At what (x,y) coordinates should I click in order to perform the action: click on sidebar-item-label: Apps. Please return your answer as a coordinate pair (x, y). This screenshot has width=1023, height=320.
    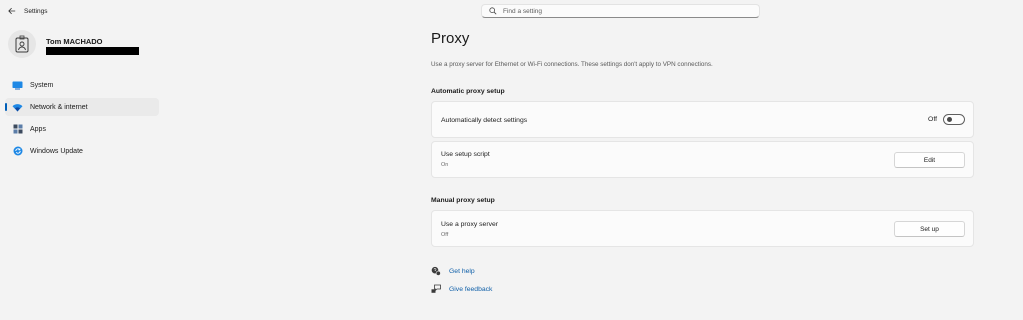
    Looking at the image, I should click on (38, 129).